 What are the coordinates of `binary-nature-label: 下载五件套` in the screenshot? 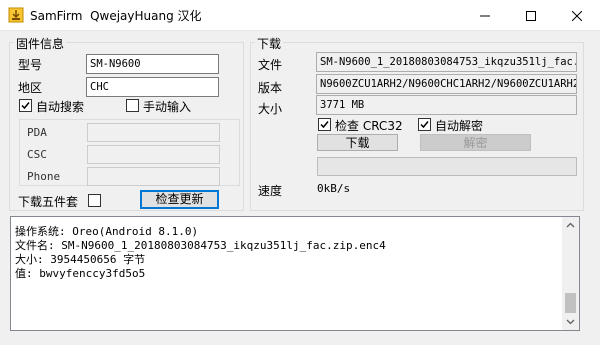 It's located at (48, 202).